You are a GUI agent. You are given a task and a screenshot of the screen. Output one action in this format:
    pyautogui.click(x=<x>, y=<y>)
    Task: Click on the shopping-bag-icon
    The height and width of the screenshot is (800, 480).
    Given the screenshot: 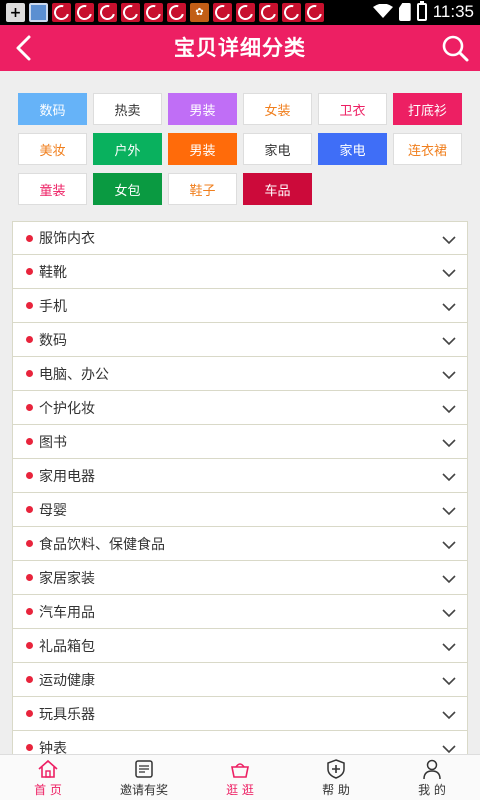 What is the action you would take?
    pyautogui.click(x=240, y=769)
    